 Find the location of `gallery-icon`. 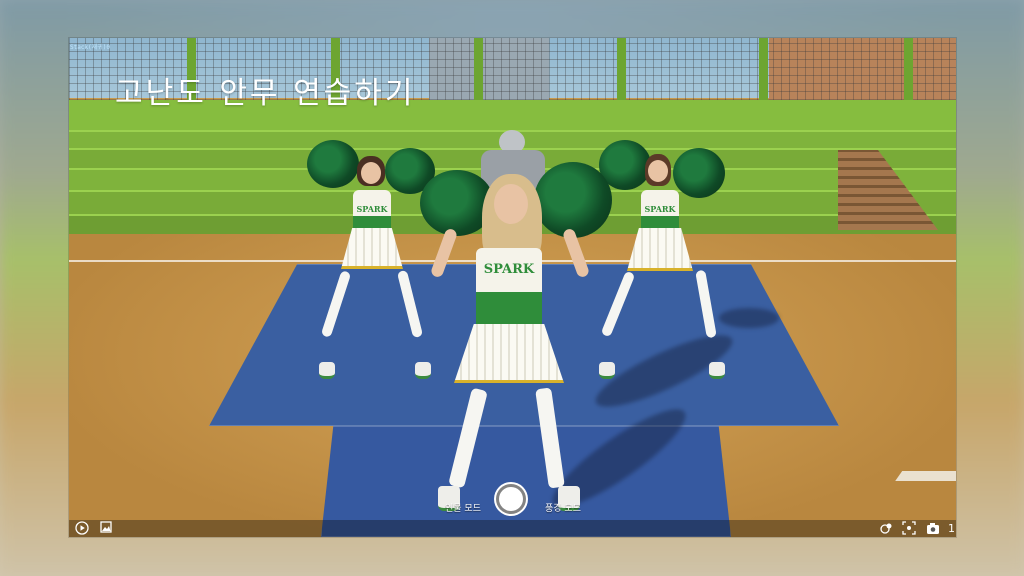

gallery-icon is located at coordinates (106, 528).